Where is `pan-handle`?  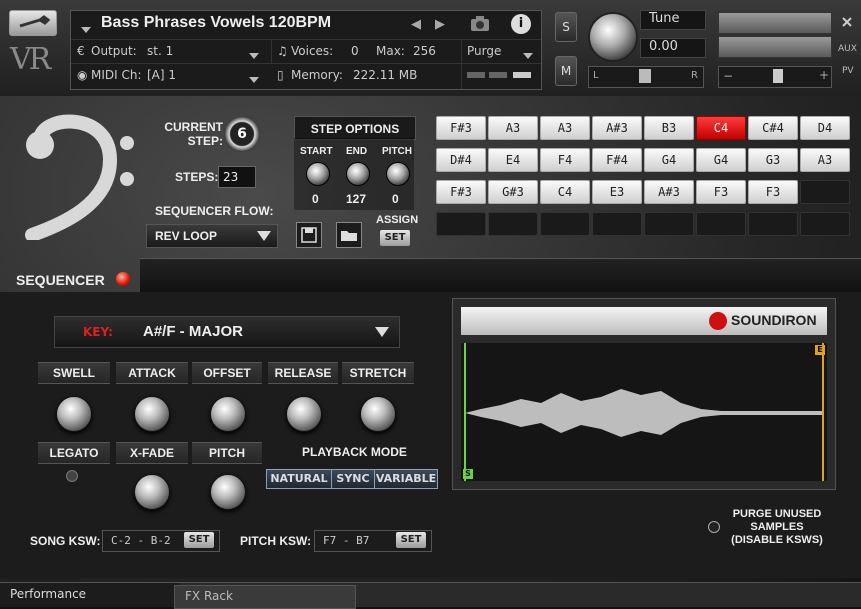
pan-handle is located at coordinates (645, 76).